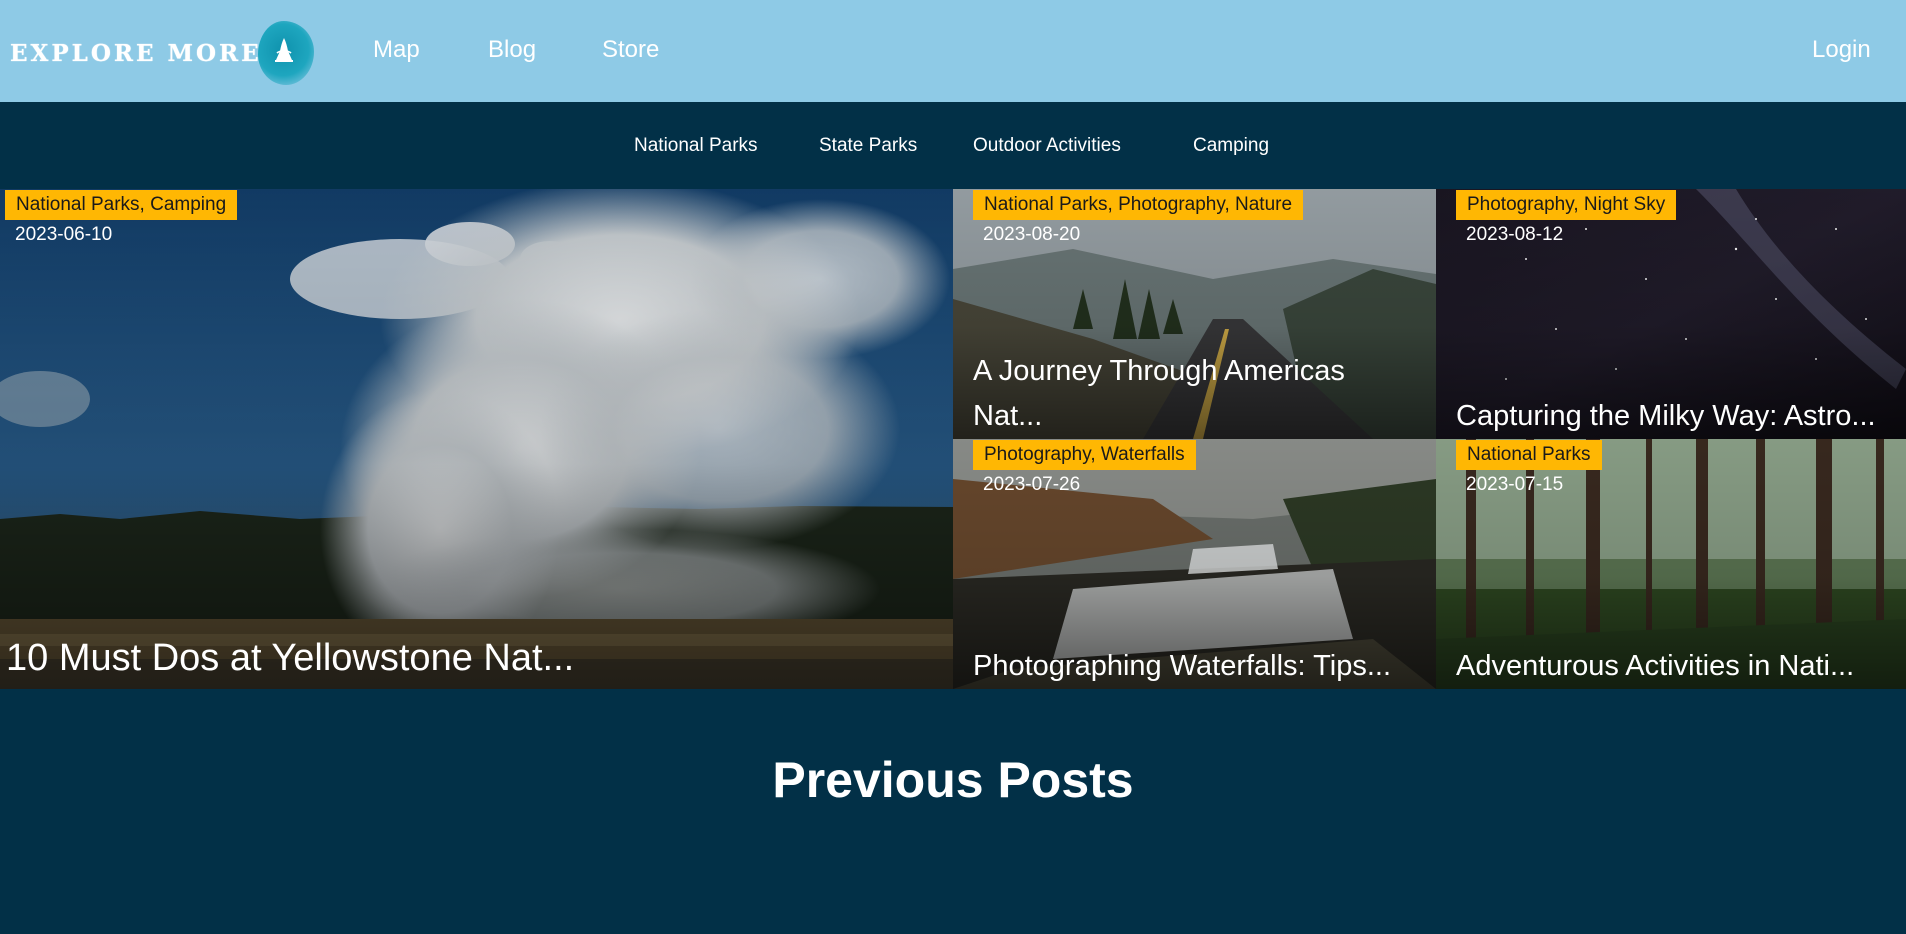 The width and height of the screenshot is (1906, 934). What do you see at coordinates (1047, 146) in the screenshot?
I see `category-outdoor-activities: Outdoor Activities` at bounding box center [1047, 146].